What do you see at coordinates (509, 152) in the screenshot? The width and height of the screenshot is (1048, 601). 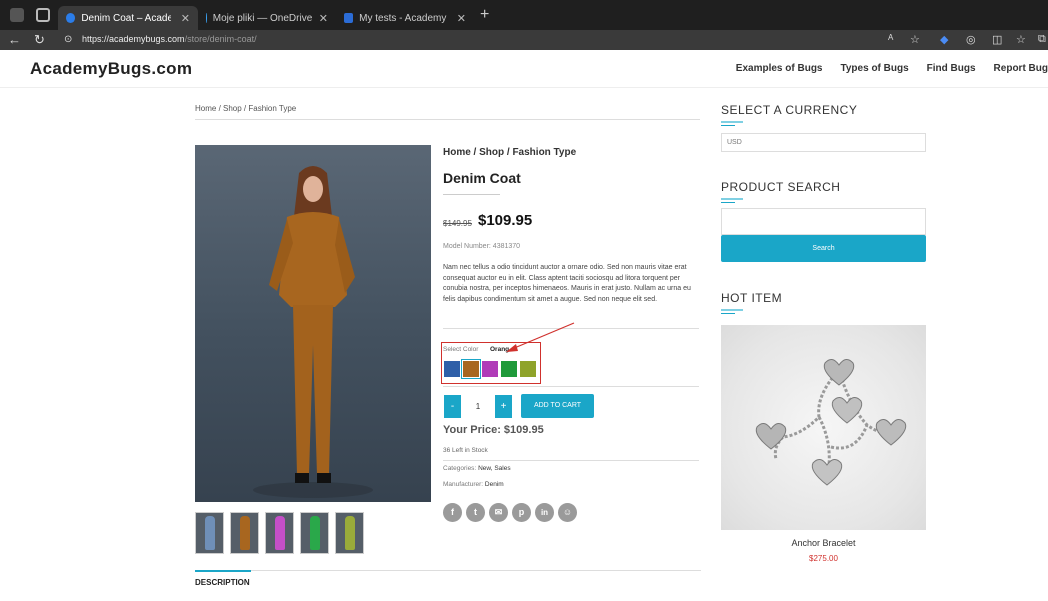 I see `product-breadcrumb: Home / Shop / Fashion Type` at bounding box center [509, 152].